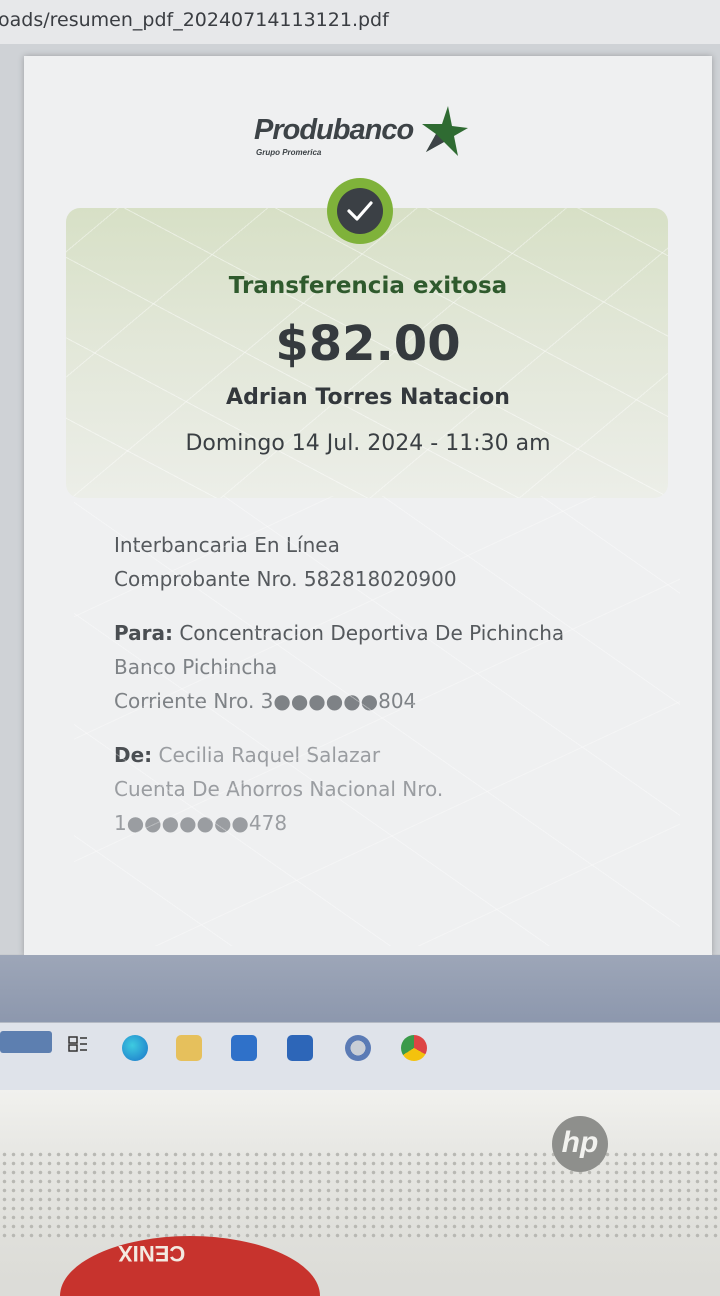 The width and height of the screenshot is (720, 1296). Describe the element at coordinates (445, 131) in the screenshot. I see `produbanco-star-icon` at that location.